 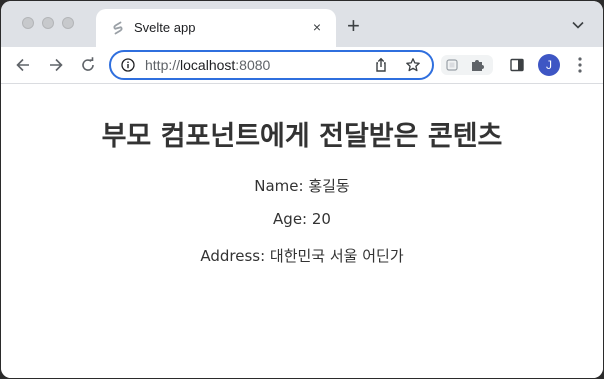 I want to click on url-scheme: http://, so click(x=163, y=65).